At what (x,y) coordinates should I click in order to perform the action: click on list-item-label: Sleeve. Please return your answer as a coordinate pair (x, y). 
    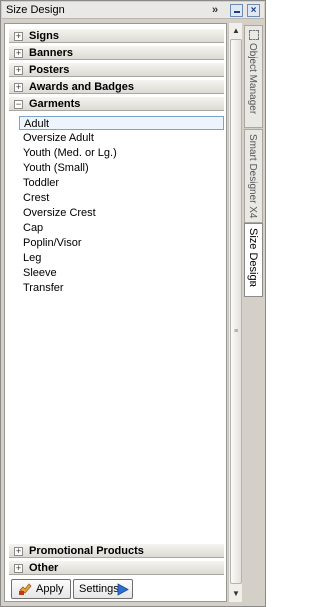
    Looking at the image, I should click on (40, 273).